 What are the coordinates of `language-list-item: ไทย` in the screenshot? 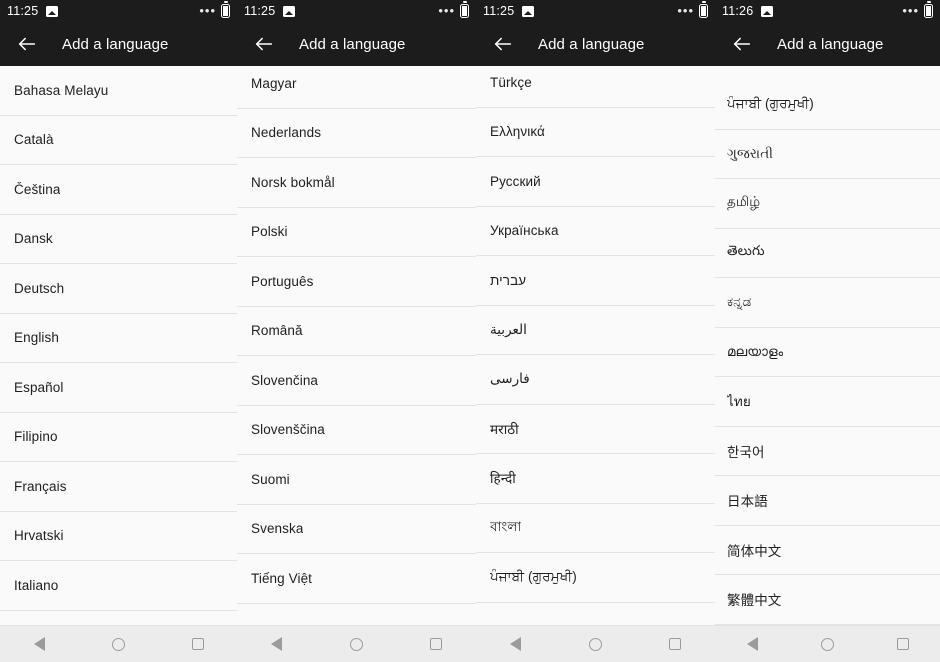 It's located at (827, 402).